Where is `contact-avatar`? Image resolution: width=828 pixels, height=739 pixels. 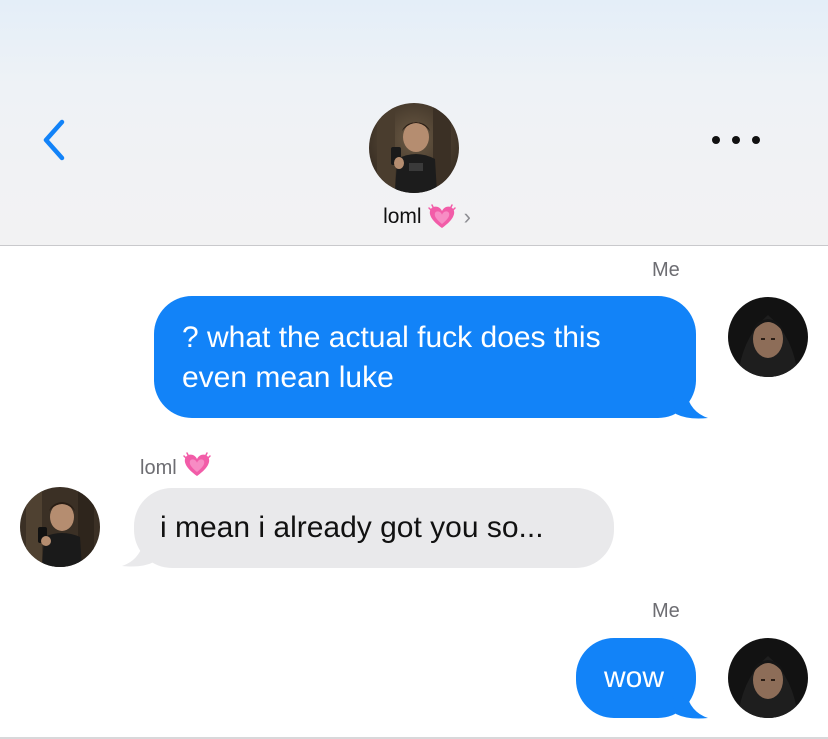 contact-avatar is located at coordinates (414, 148).